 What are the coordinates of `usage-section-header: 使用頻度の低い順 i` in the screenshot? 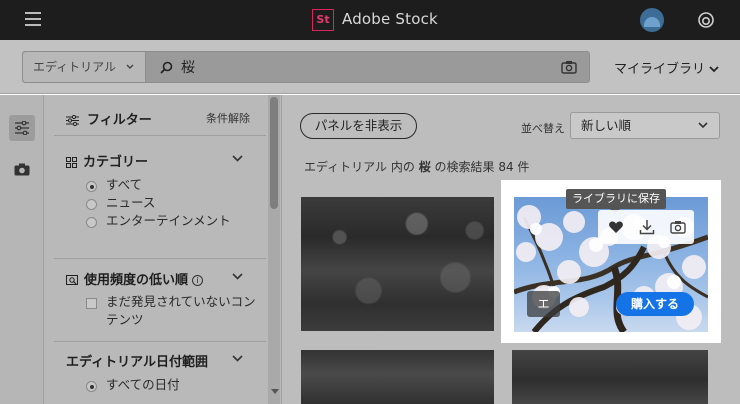 It's located at (135, 278).